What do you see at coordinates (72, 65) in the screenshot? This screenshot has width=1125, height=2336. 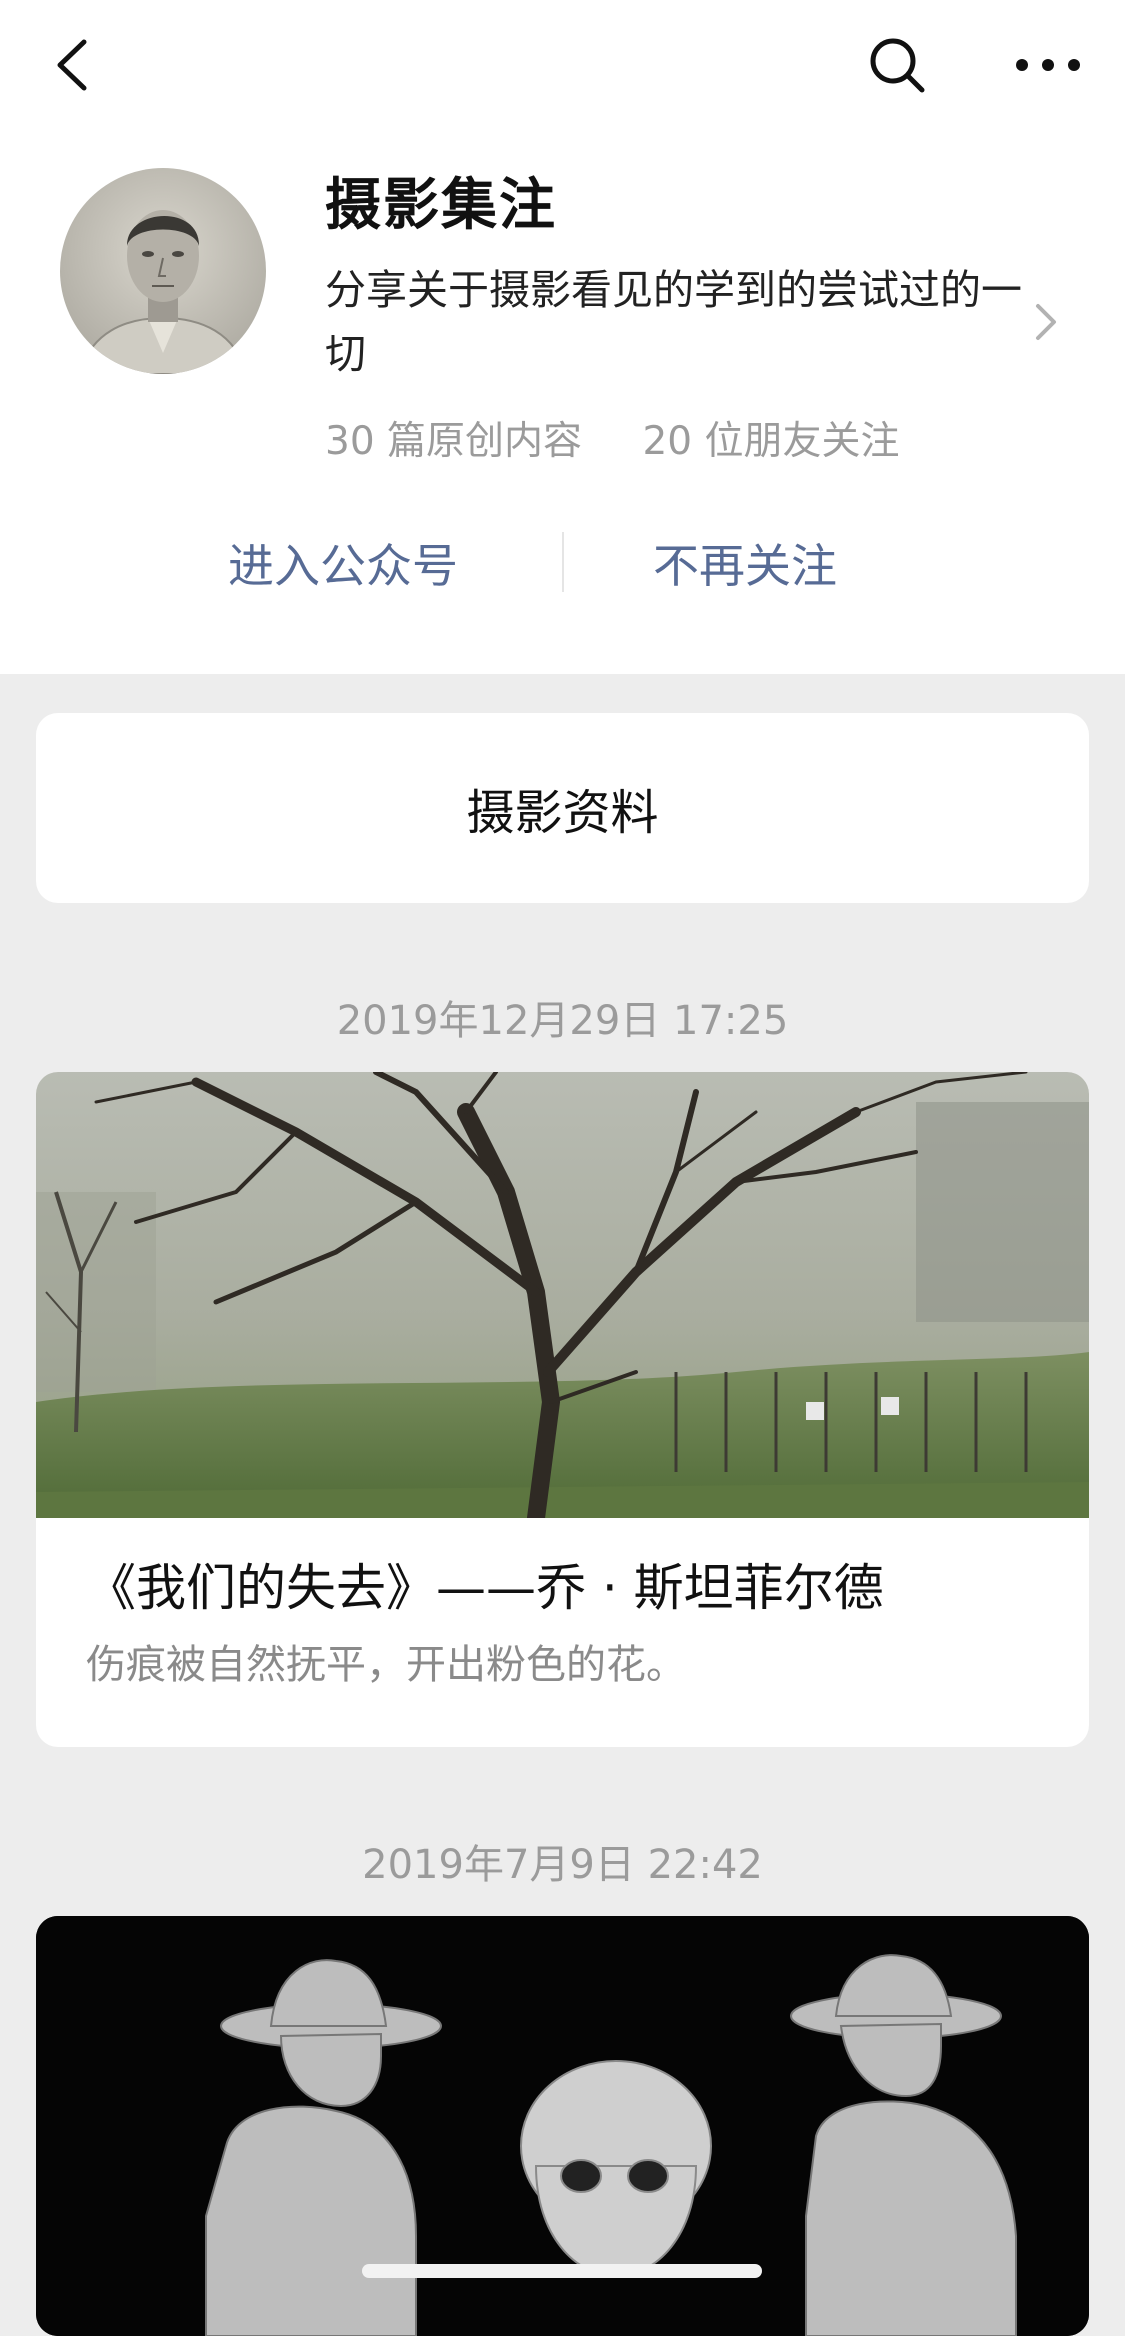 I see `chevron-left-icon` at bounding box center [72, 65].